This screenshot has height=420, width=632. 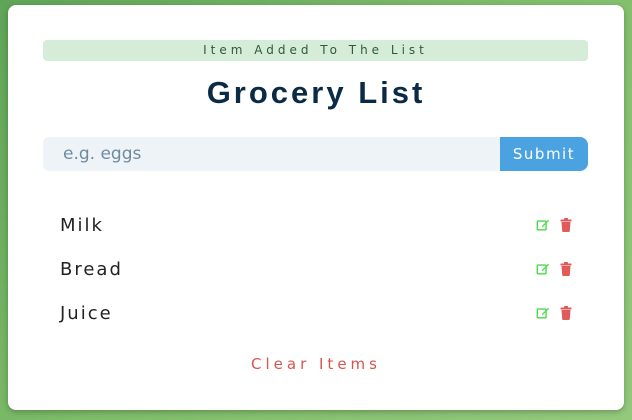 What do you see at coordinates (271, 154) in the screenshot?
I see `grocery-input` at bounding box center [271, 154].